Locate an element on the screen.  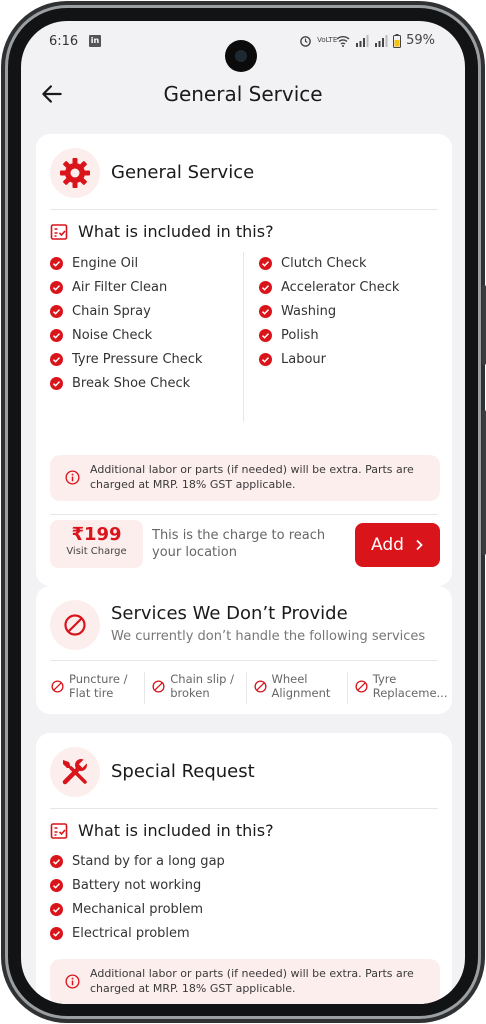
list-item: Noise Check is located at coordinates (126, 335).